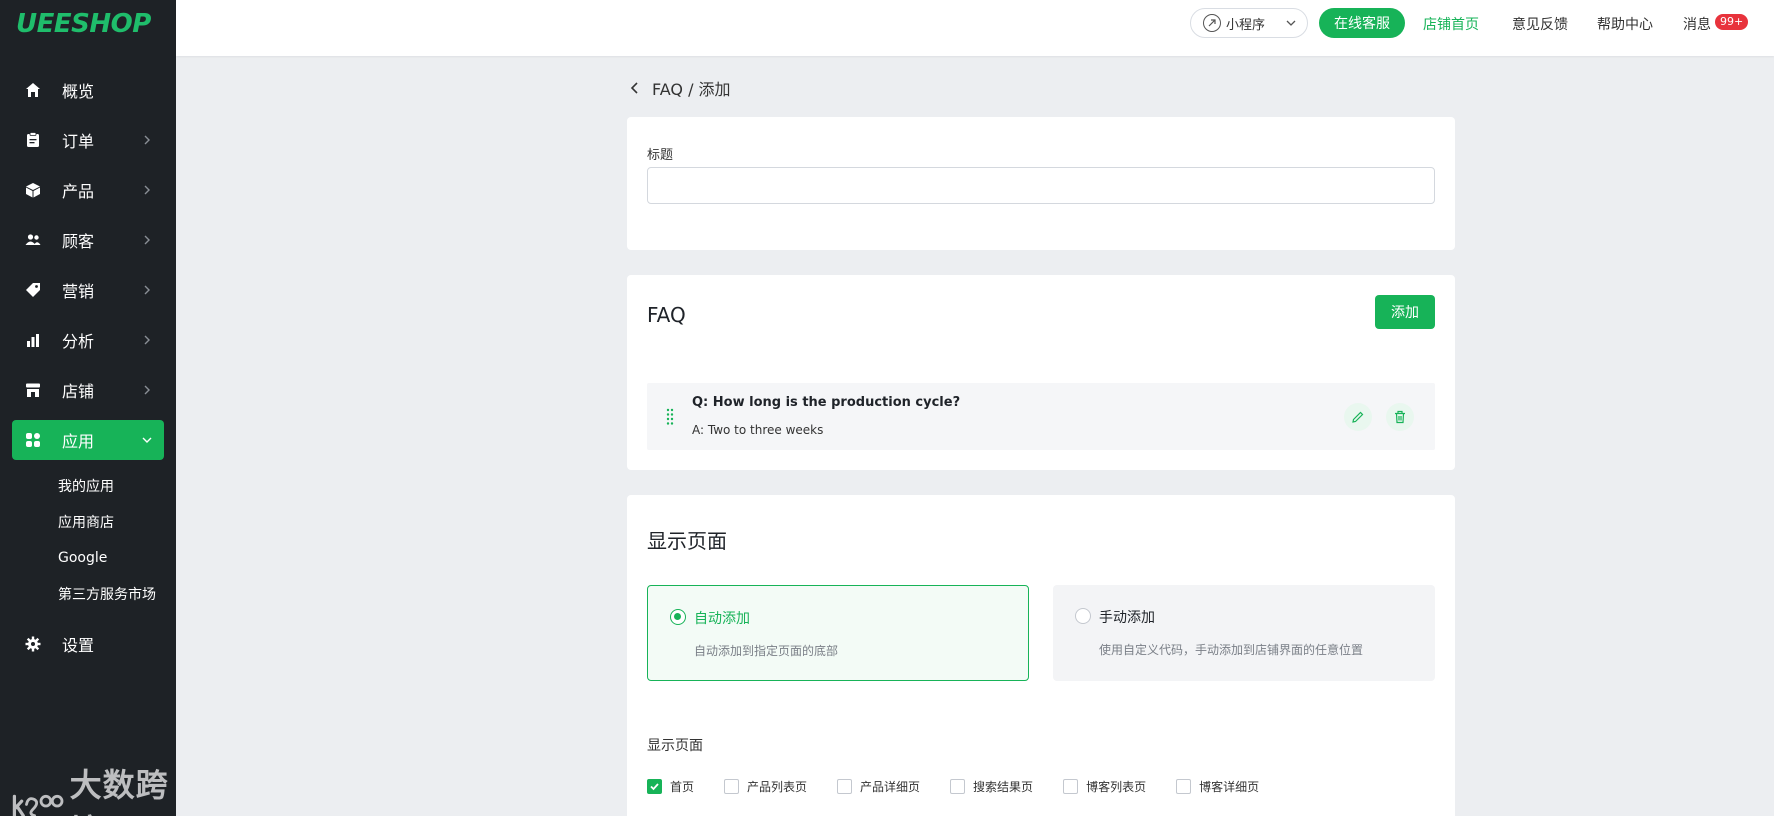  Describe the element at coordinates (33, 340) in the screenshot. I see `bar-chart-icon` at that location.